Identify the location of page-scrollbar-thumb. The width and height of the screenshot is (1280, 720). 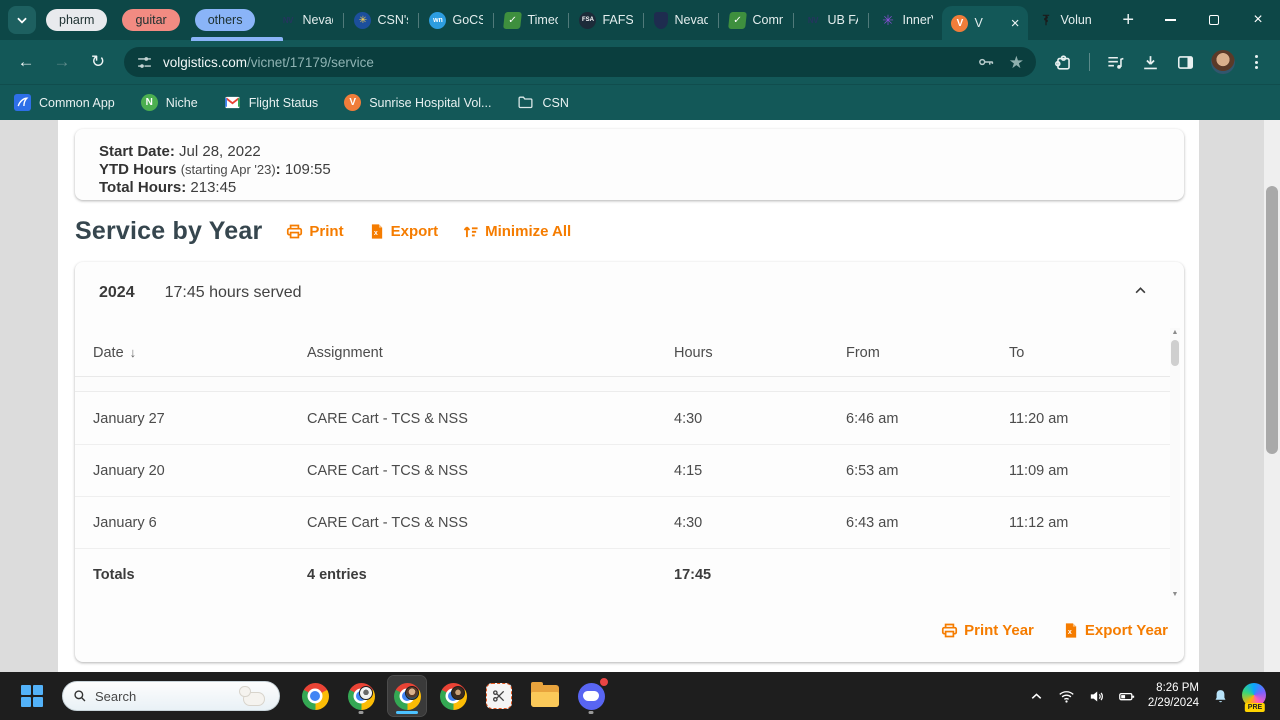
(1272, 320).